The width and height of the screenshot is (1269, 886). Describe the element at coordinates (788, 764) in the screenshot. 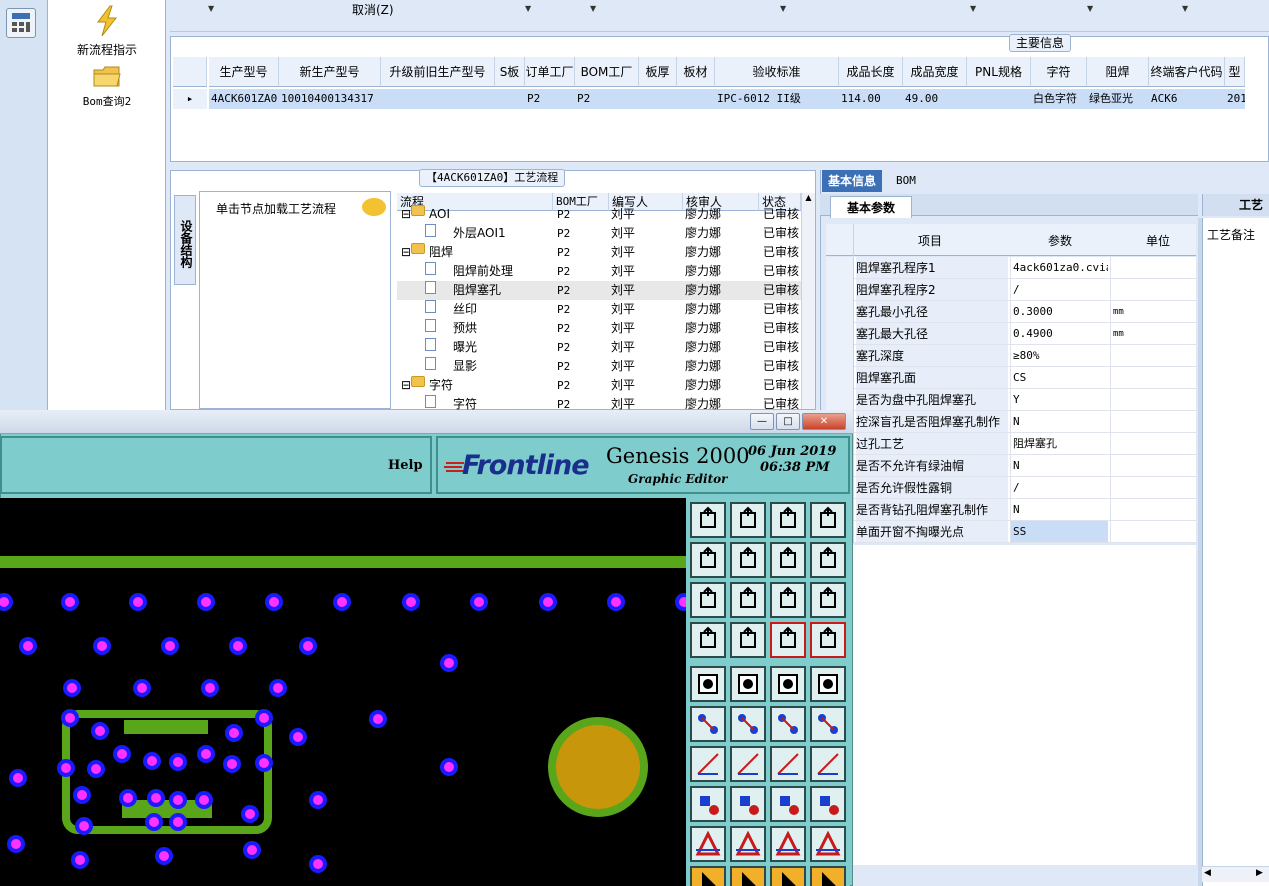

I see `arc-icon` at that location.